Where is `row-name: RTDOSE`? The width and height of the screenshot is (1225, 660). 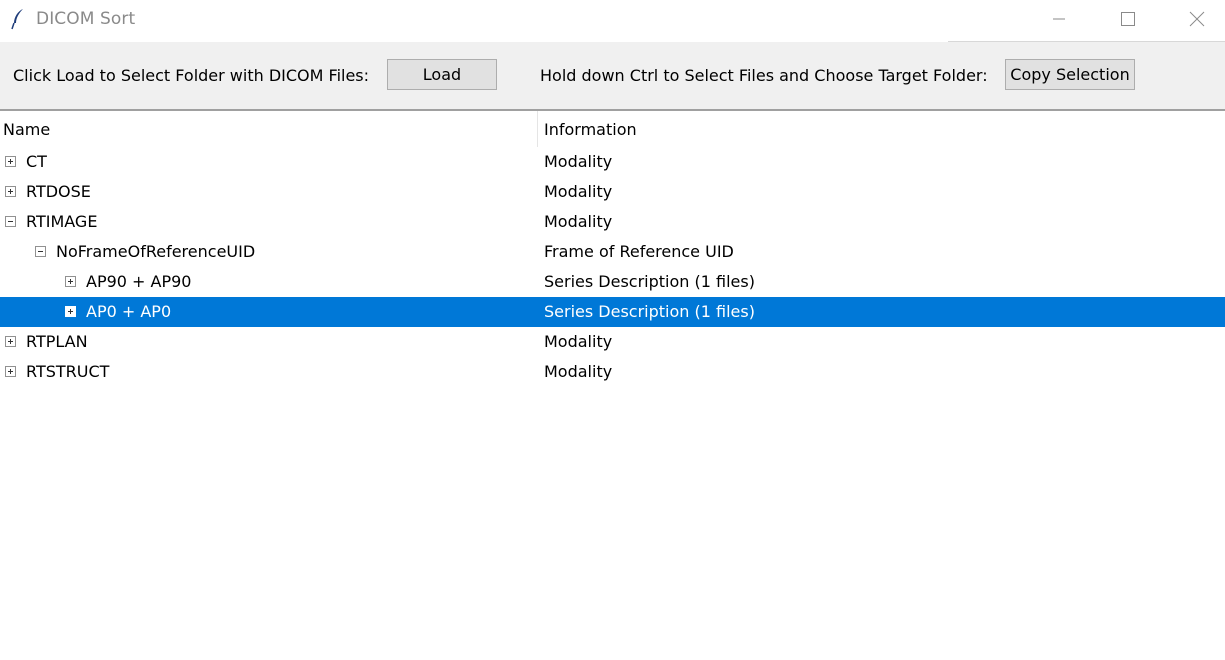 row-name: RTDOSE is located at coordinates (58, 191).